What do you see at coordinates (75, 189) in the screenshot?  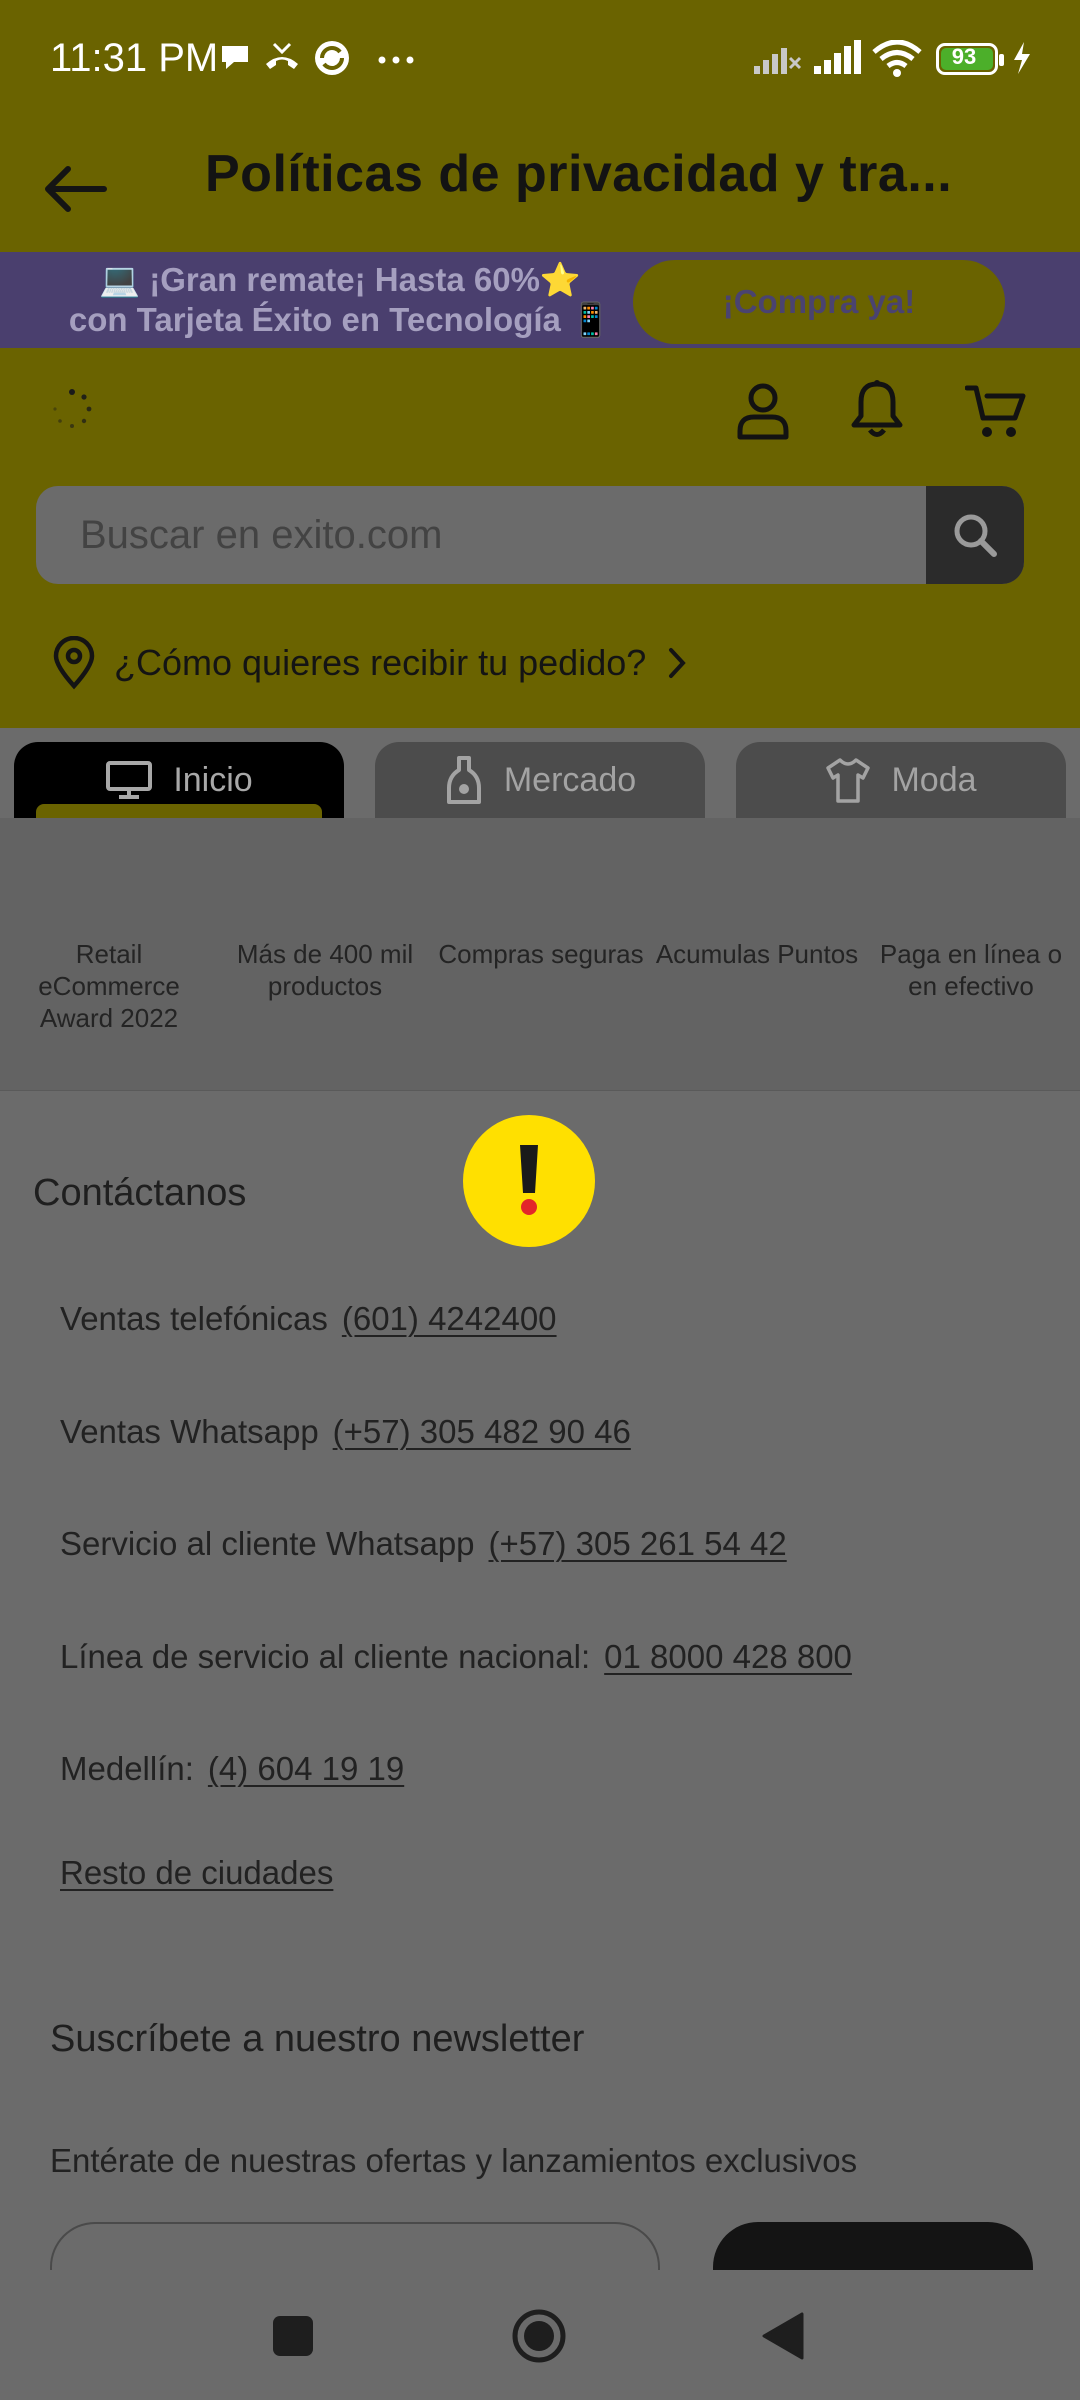 I see `arrow-left-icon` at bounding box center [75, 189].